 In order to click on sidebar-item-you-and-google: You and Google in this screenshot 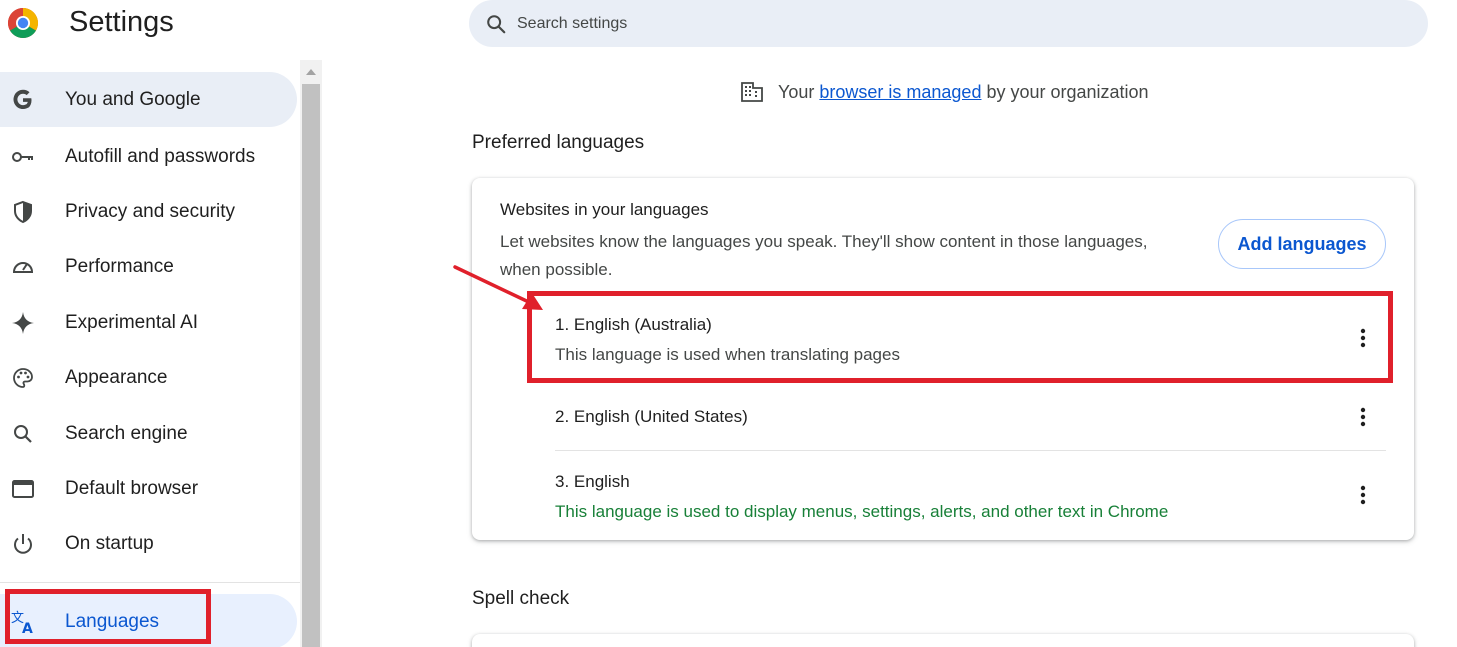, I will do `click(148, 99)`.